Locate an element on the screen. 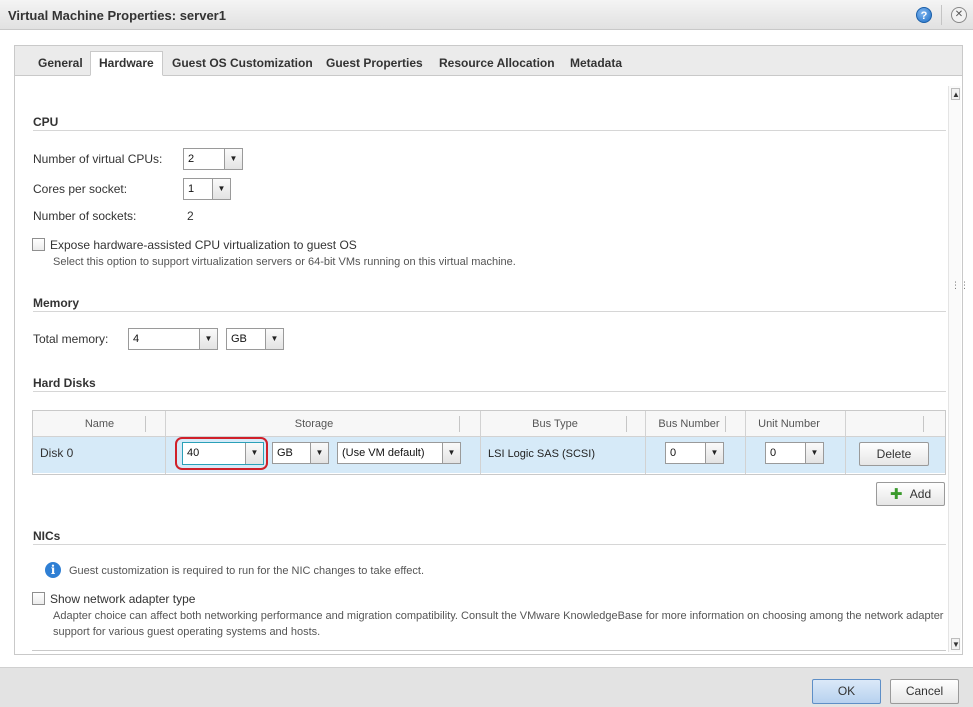 Image resolution: width=973 pixels, height=707 pixels. memory-unit-value: GB is located at coordinates (239, 339).